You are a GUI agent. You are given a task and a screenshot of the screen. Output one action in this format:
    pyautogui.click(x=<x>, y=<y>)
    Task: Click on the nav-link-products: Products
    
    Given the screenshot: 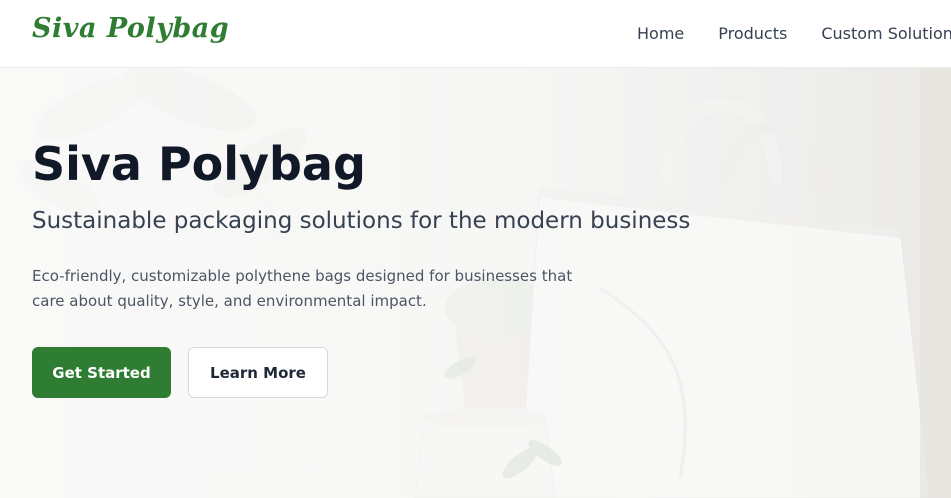 What is the action you would take?
    pyautogui.click(x=752, y=33)
    